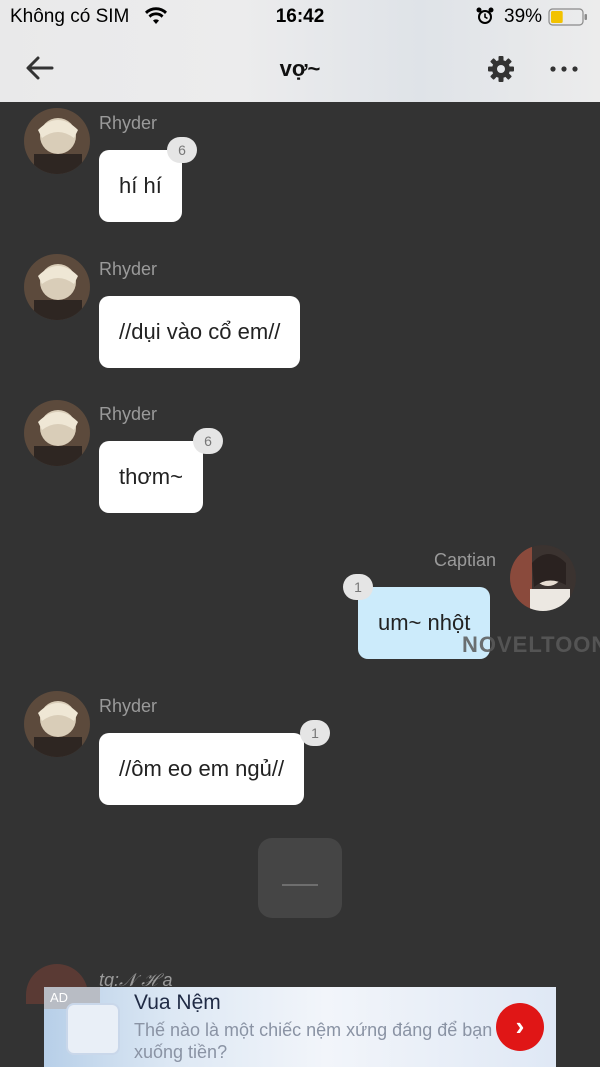 This screenshot has width=600, height=1067. I want to click on message-bubble: thơm~, so click(151, 477).